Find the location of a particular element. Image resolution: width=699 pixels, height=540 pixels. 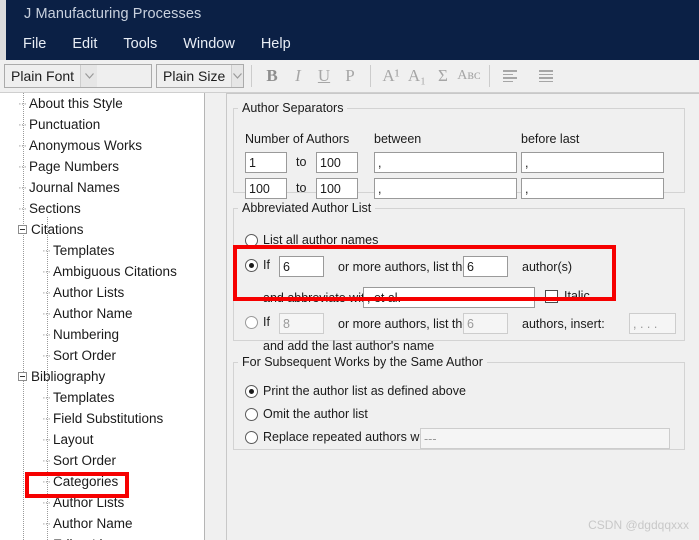

font-dropdown: Plain Font is located at coordinates (78, 76).